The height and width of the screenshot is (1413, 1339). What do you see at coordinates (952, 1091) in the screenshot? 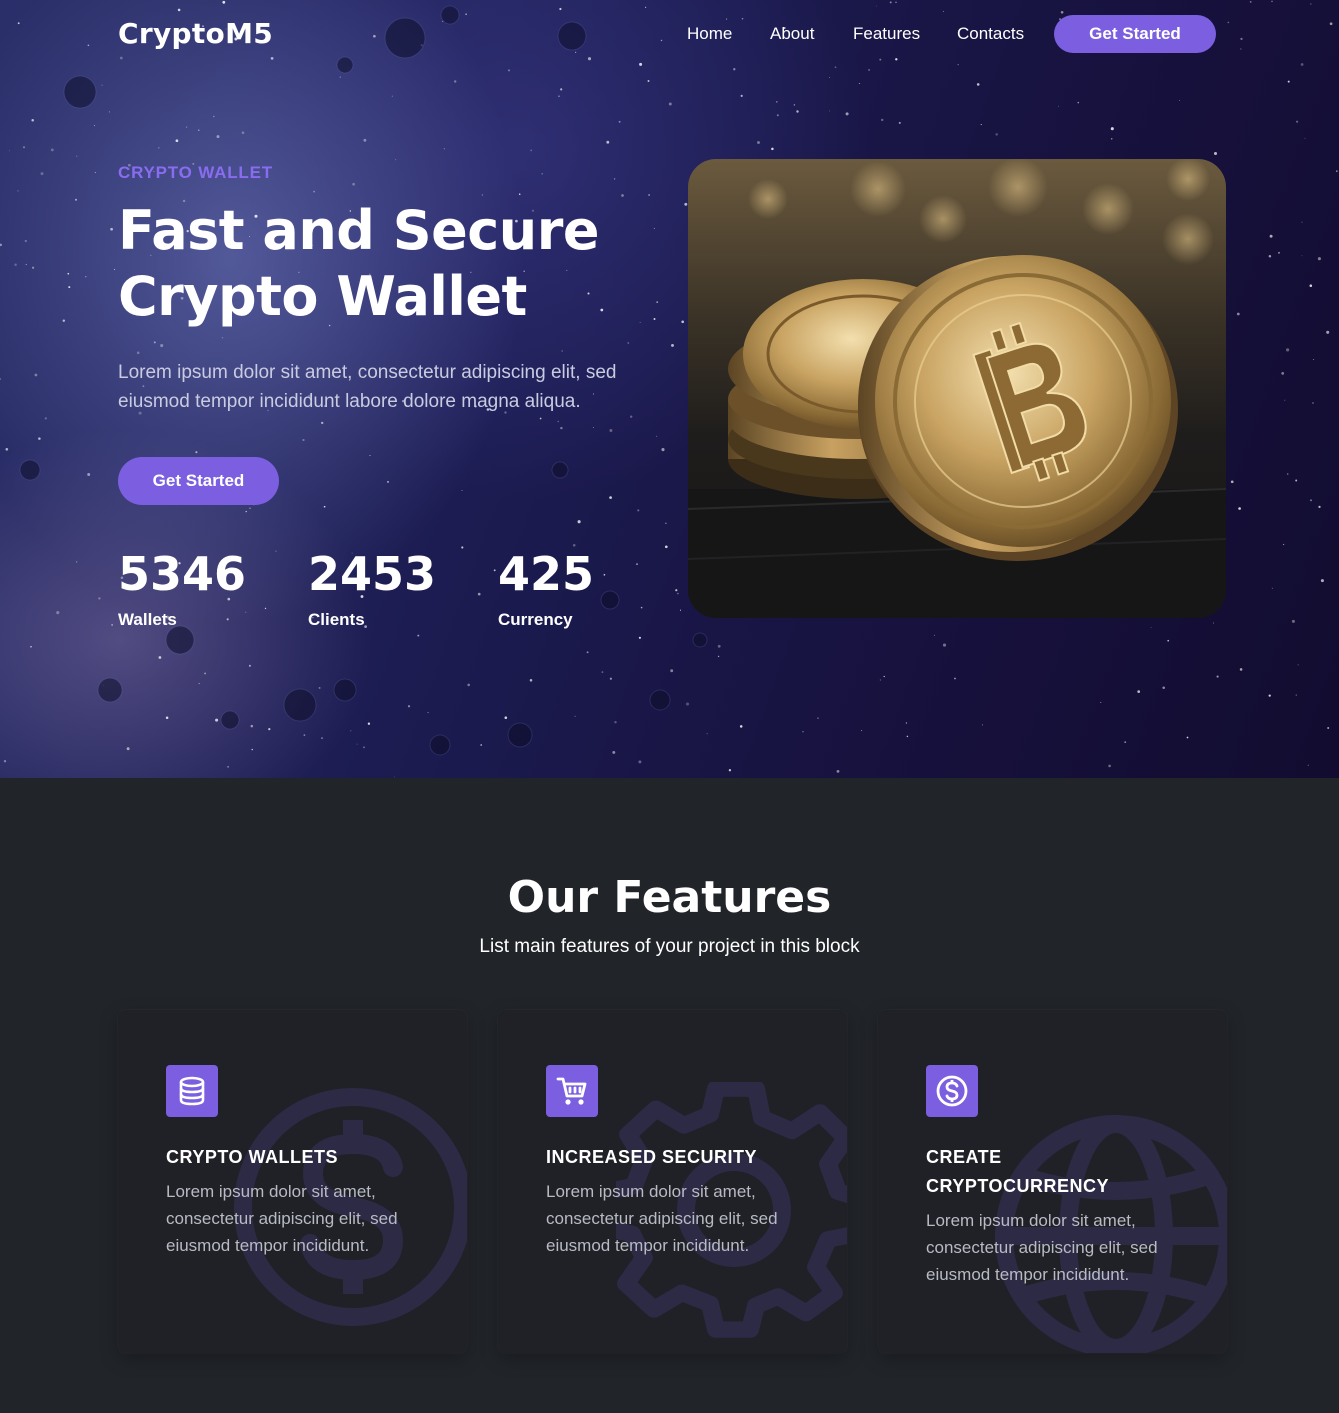
I see `dollar-circle-icon` at bounding box center [952, 1091].